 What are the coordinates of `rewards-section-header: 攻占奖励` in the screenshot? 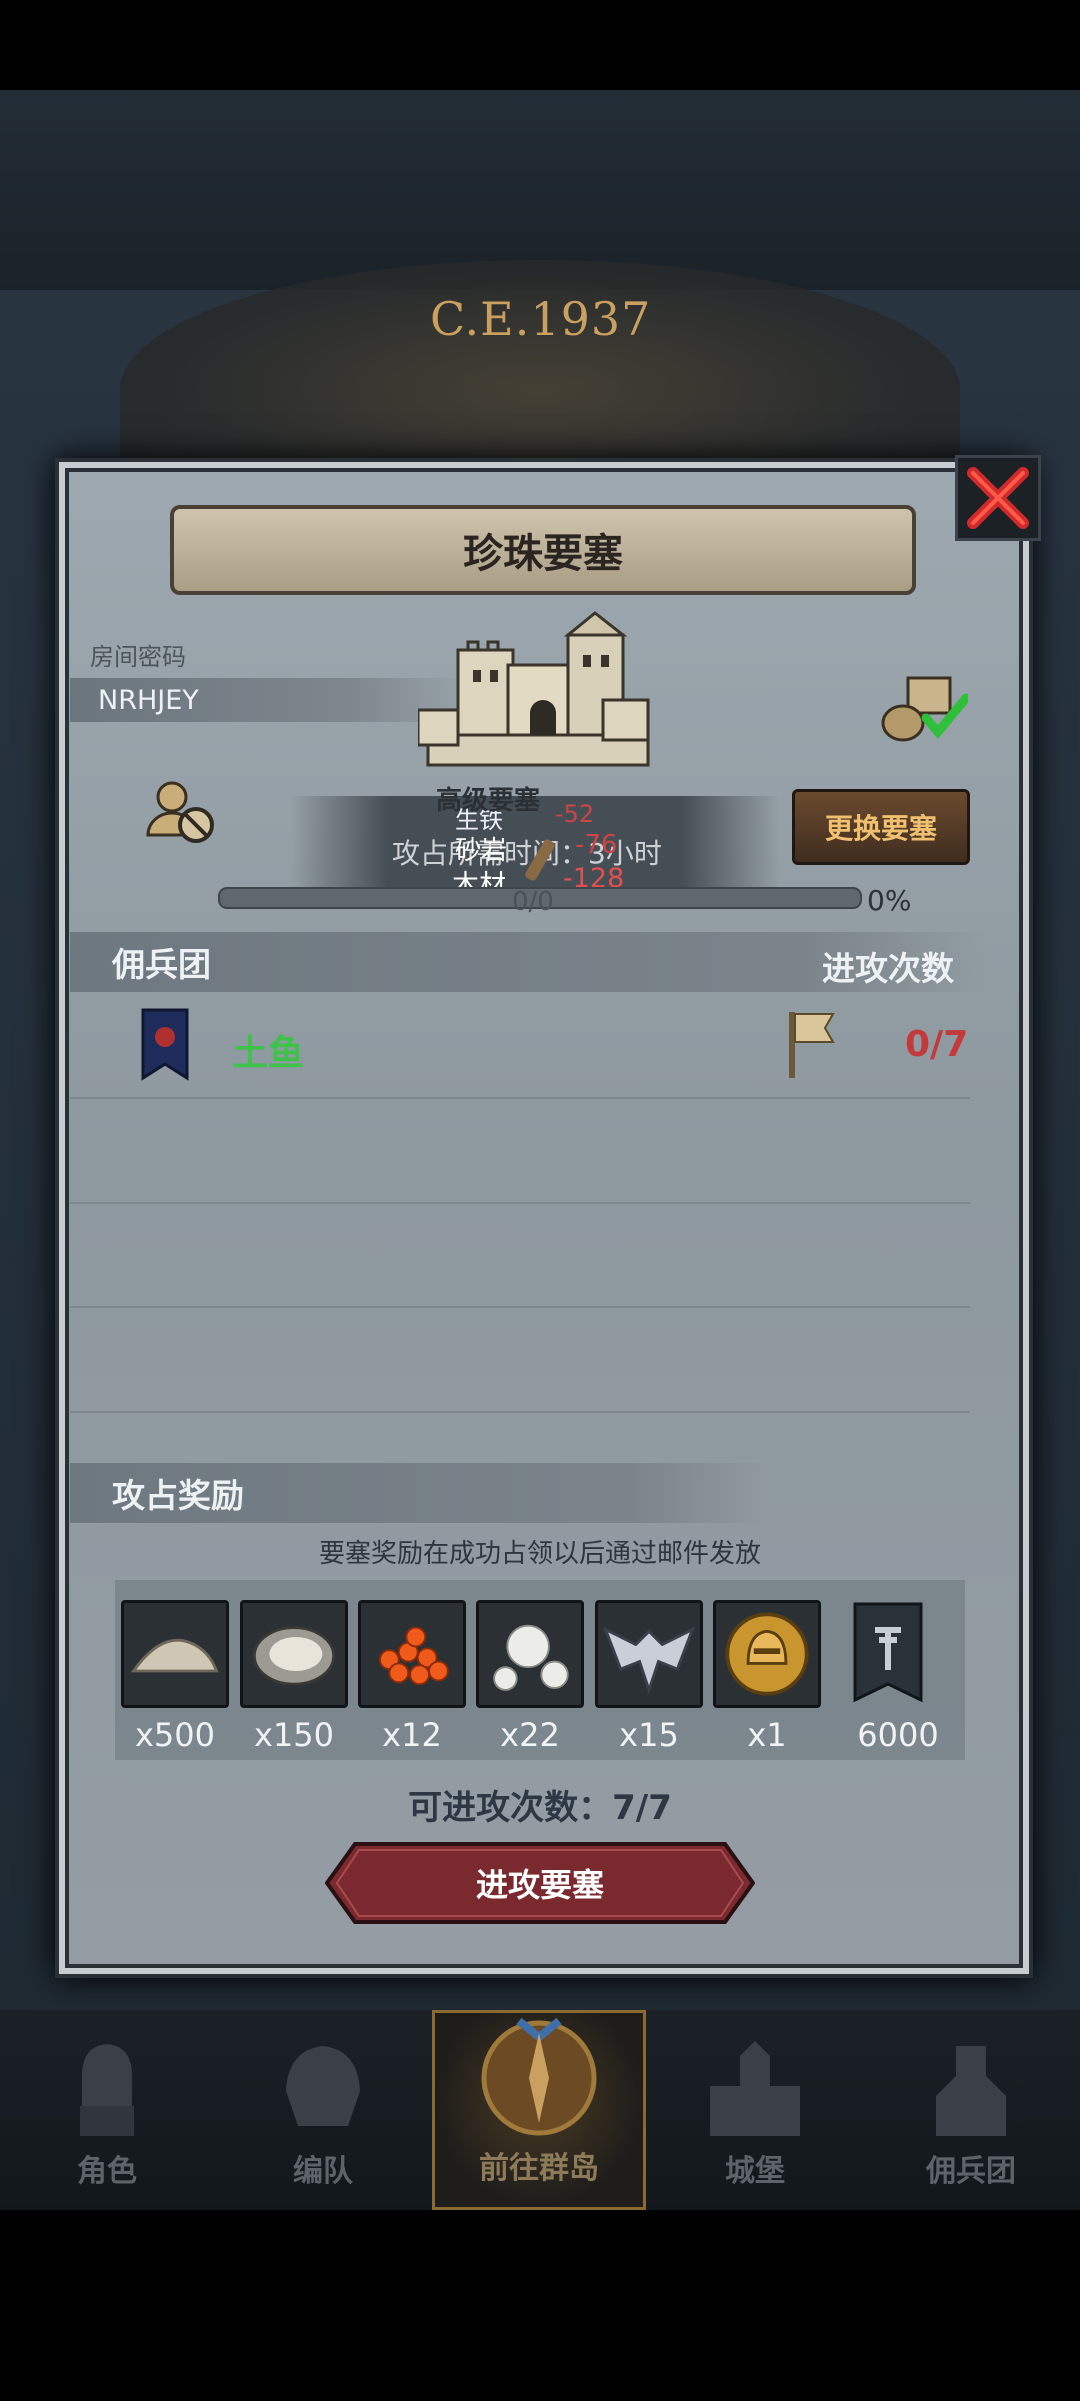 It's located at (420, 1493).